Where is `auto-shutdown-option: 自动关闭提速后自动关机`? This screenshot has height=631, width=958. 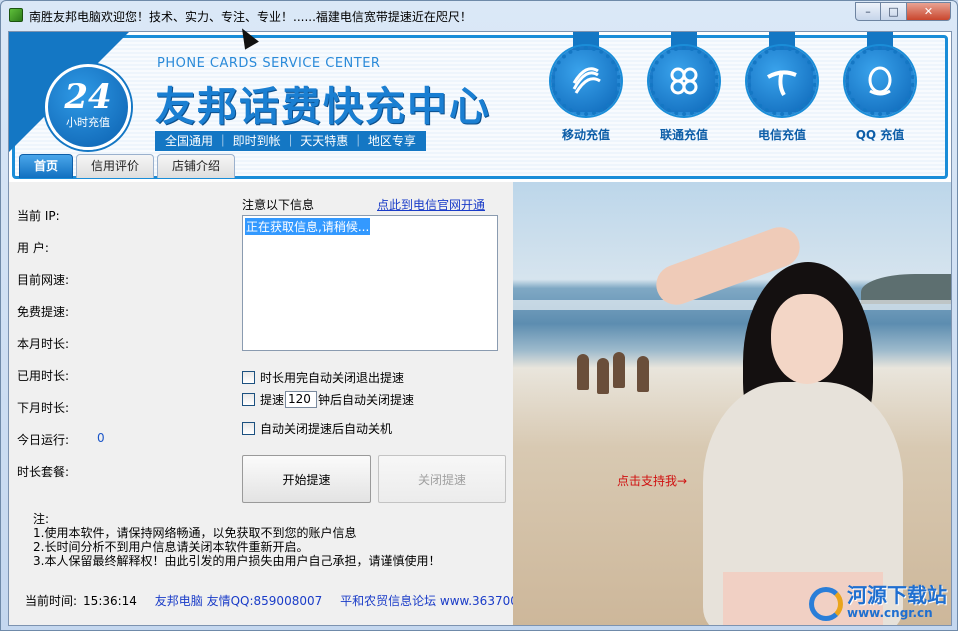 auto-shutdown-option: 自动关闭提速后自动关机 is located at coordinates (317, 428).